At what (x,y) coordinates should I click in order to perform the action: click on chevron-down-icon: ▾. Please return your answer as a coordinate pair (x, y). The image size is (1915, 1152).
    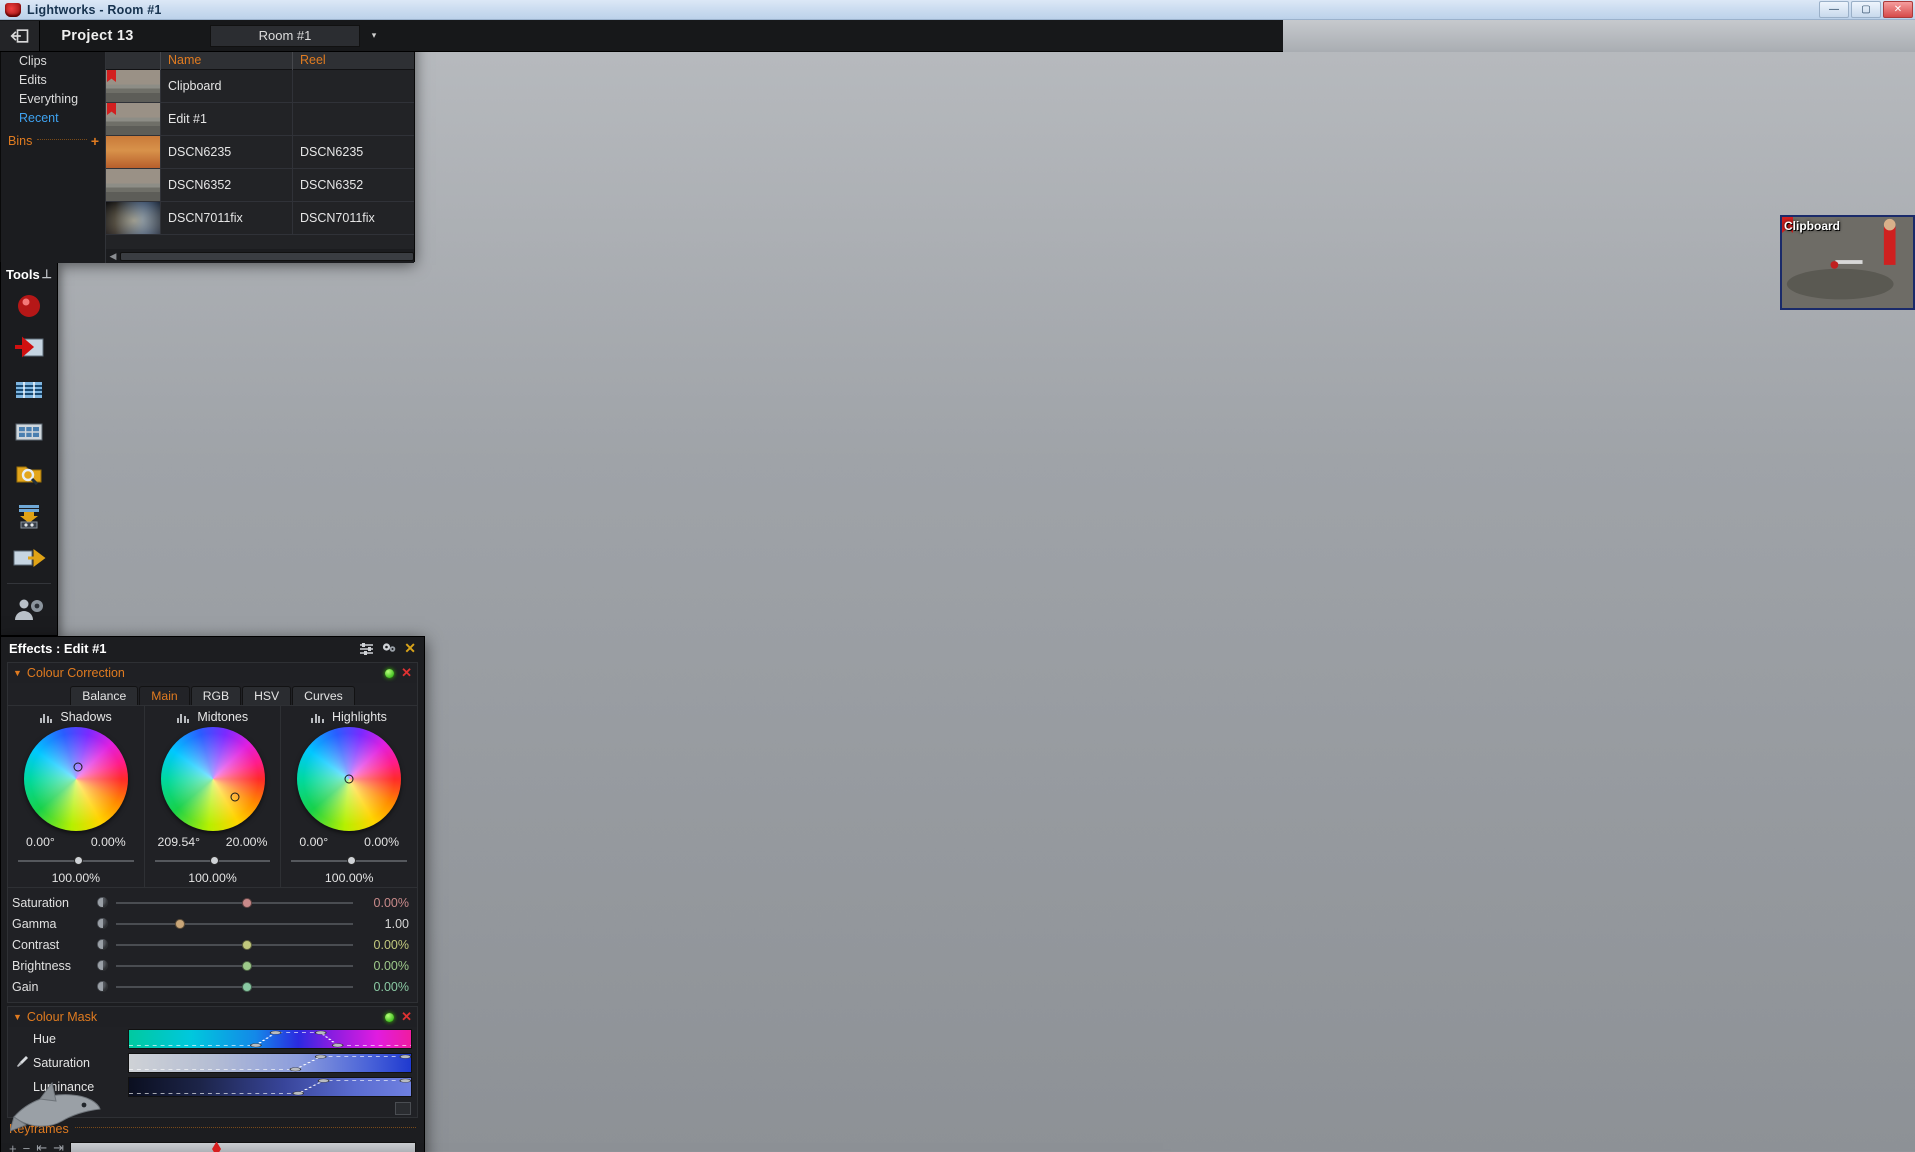
    Looking at the image, I should click on (374, 36).